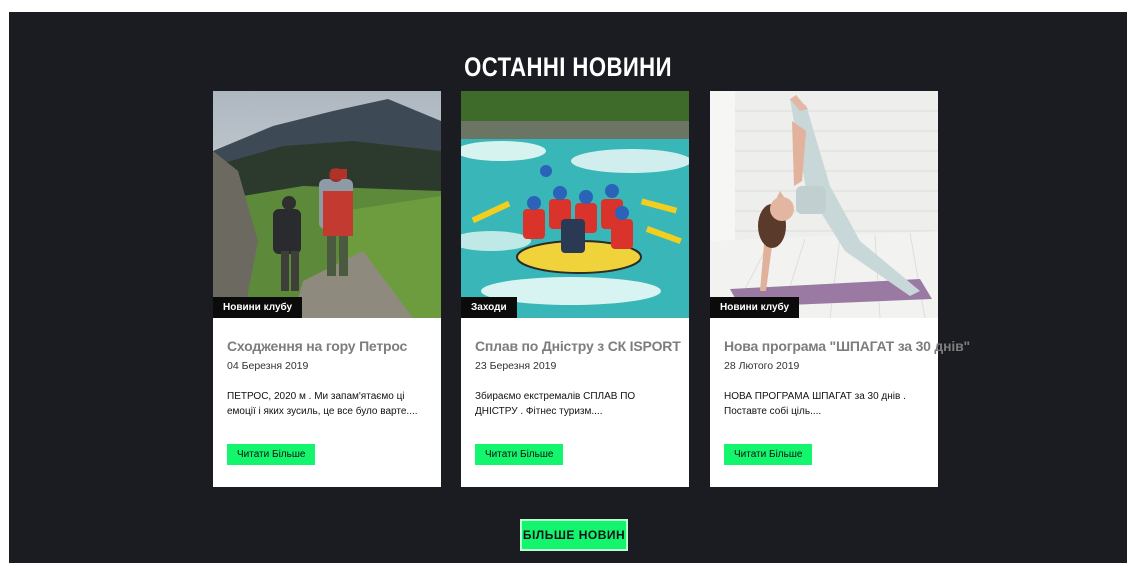  What do you see at coordinates (580, 346) in the screenshot?
I see `news-title: Сплав по Дністру з СК ISPORT` at bounding box center [580, 346].